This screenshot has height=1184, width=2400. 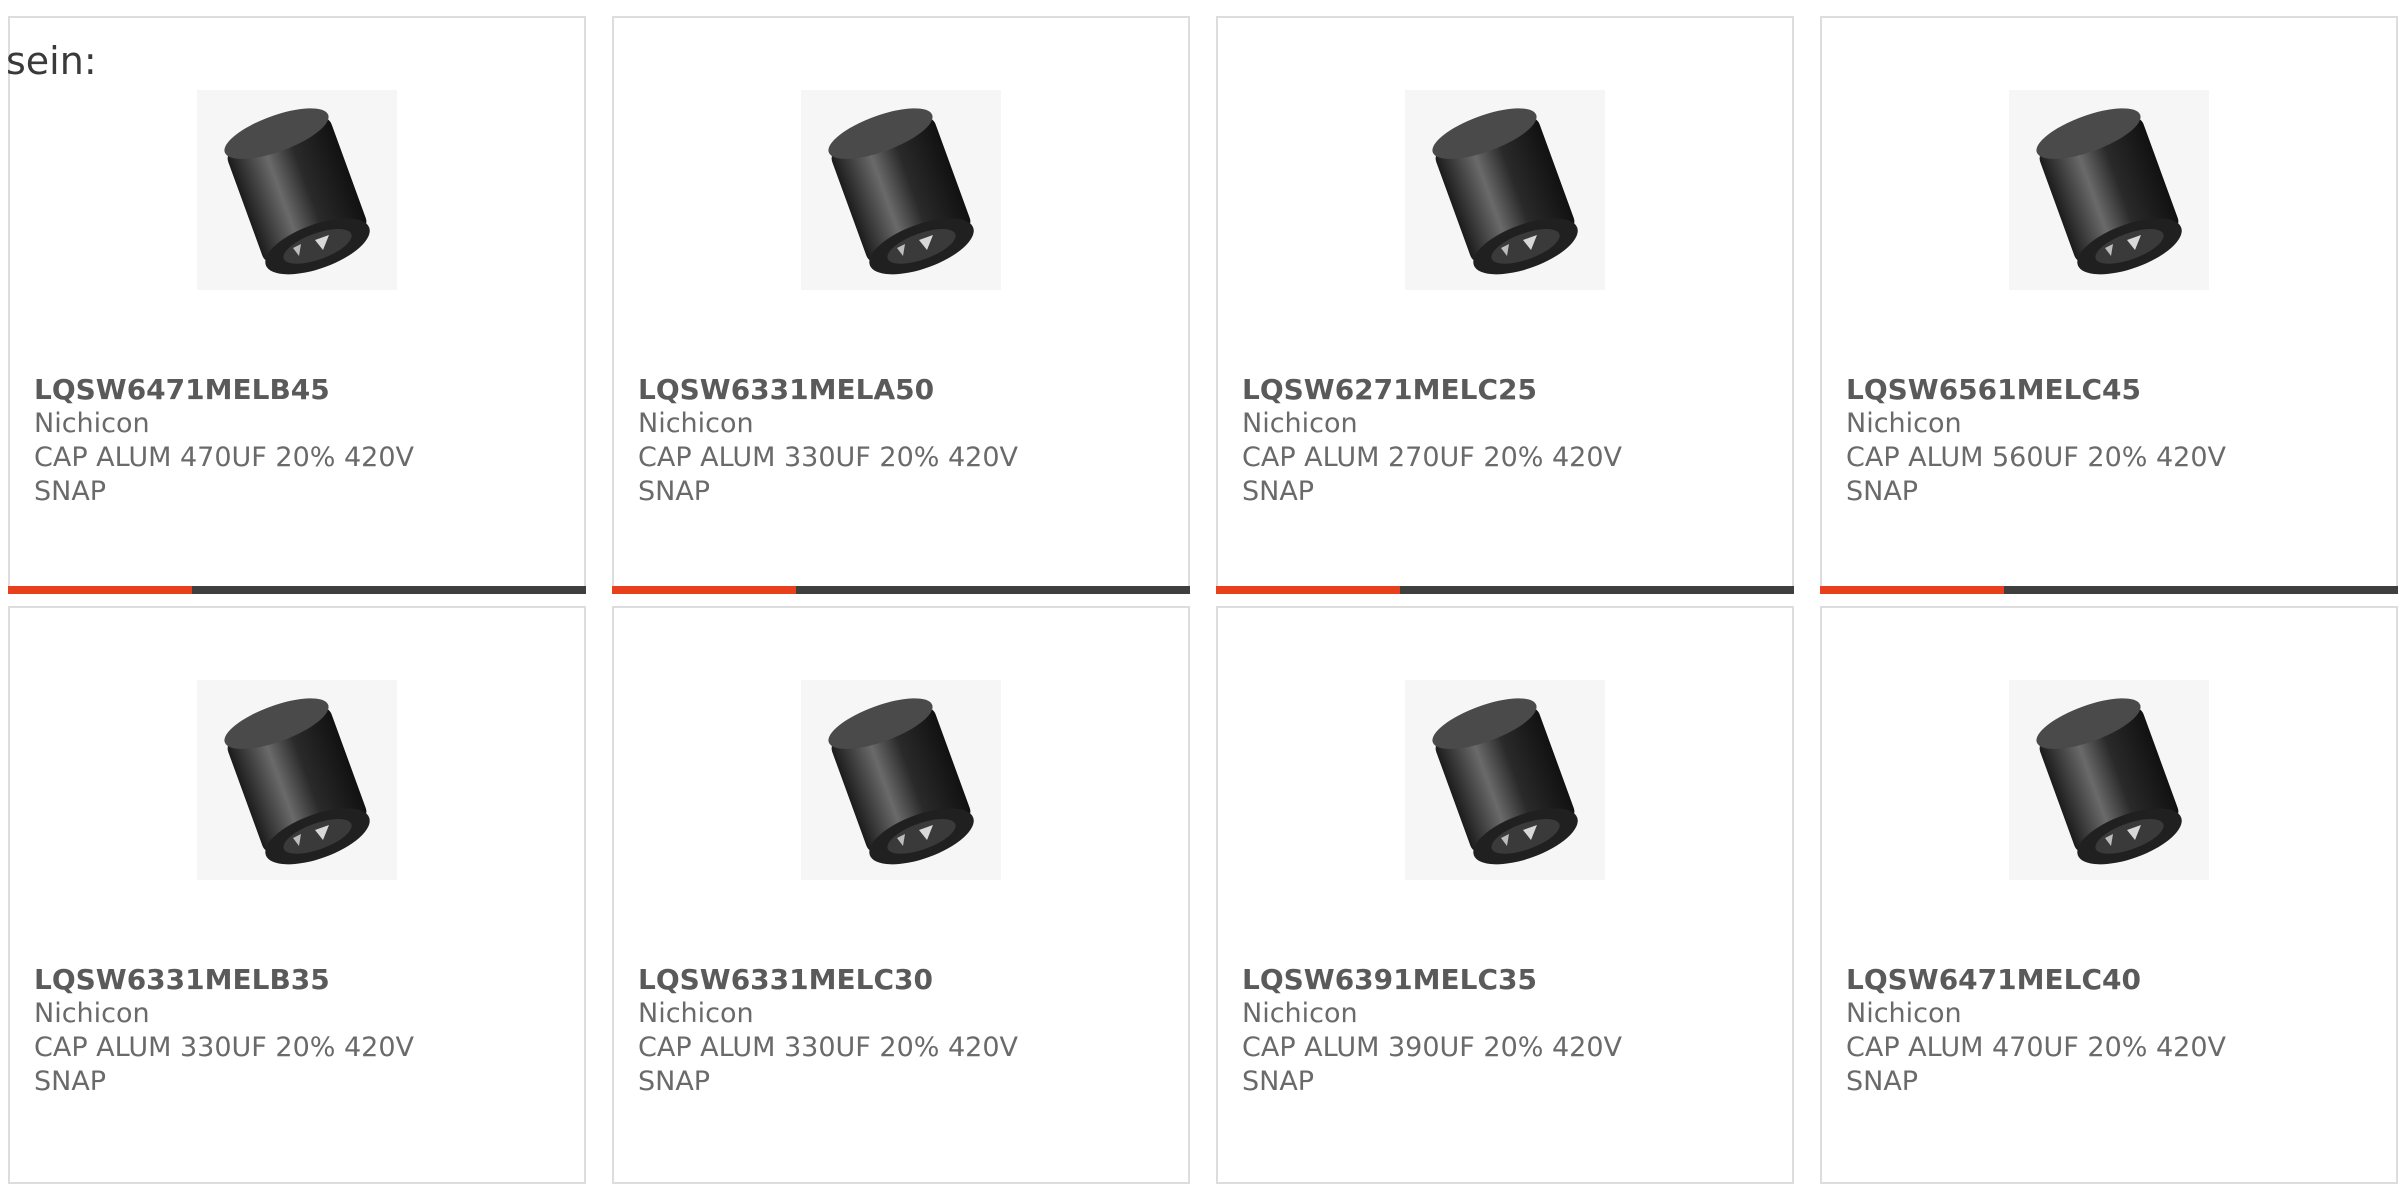 What do you see at coordinates (1432, 457) in the screenshot?
I see `description: CAP ALUM 270UF 20% 420V` at bounding box center [1432, 457].